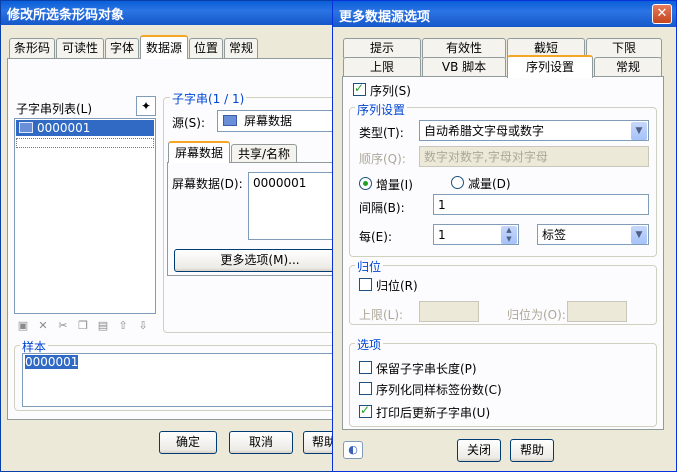 This screenshot has height=472, width=677. What do you see at coordinates (80, 48) in the screenshot?
I see `tab-readability: 可读性` at bounding box center [80, 48].